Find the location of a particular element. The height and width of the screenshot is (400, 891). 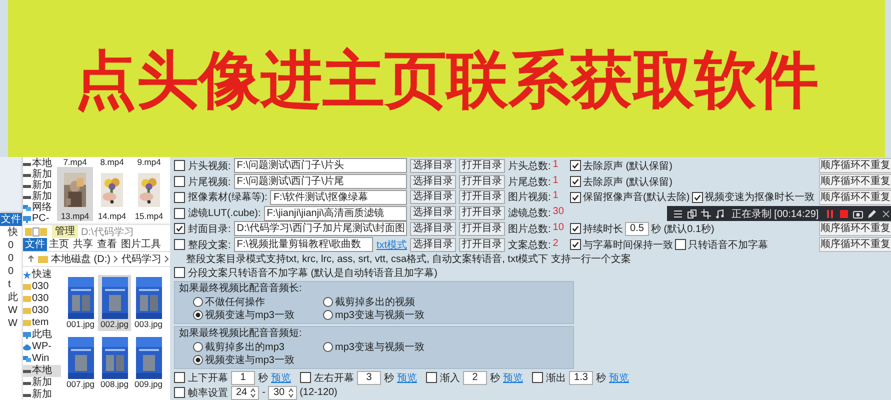

camera-icon is located at coordinates (857, 213).